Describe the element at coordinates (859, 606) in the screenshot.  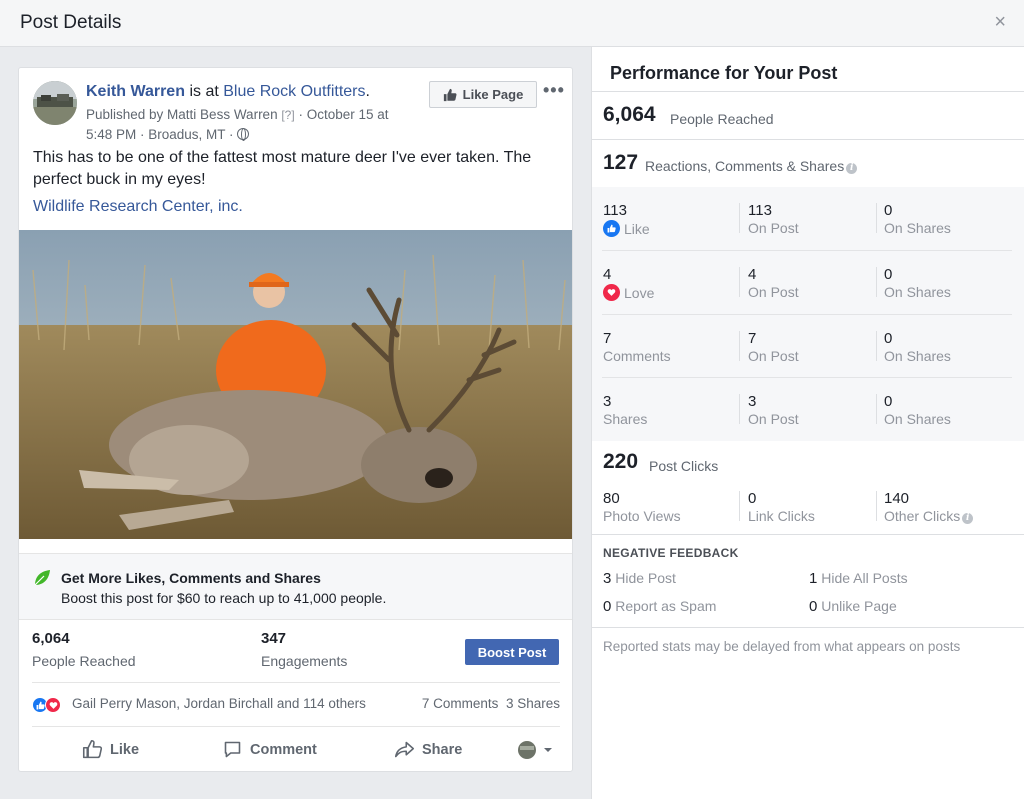
I see `unlike-page-label: Unlike Page` at that location.